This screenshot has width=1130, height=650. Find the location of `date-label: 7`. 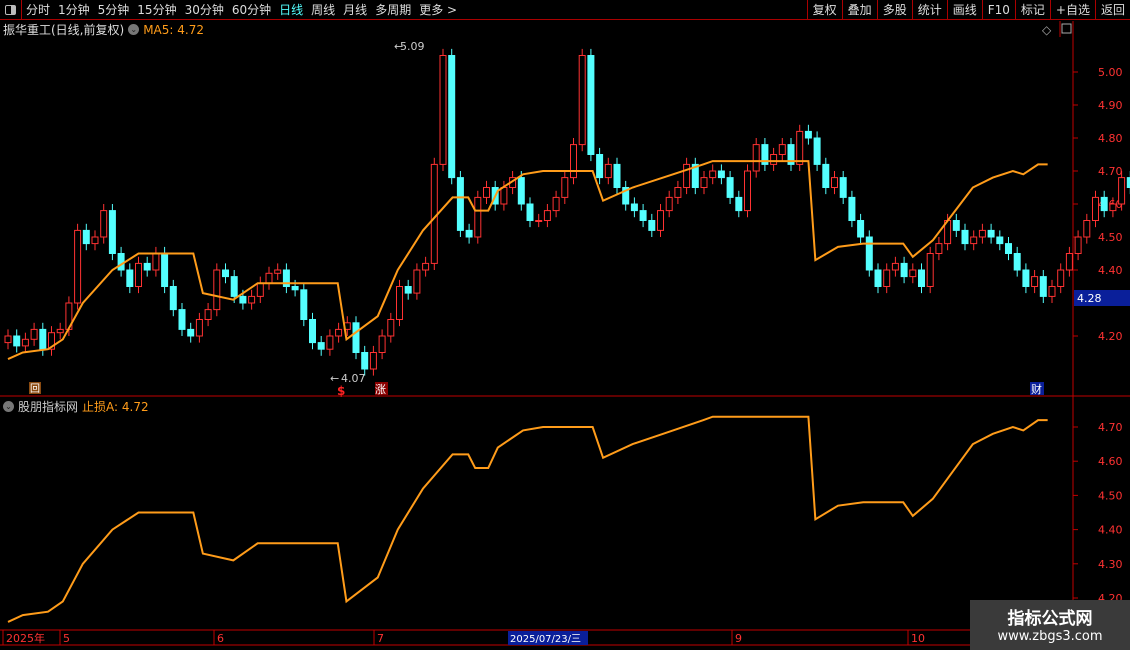

date-label: 7 is located at coordinates (380, 638).